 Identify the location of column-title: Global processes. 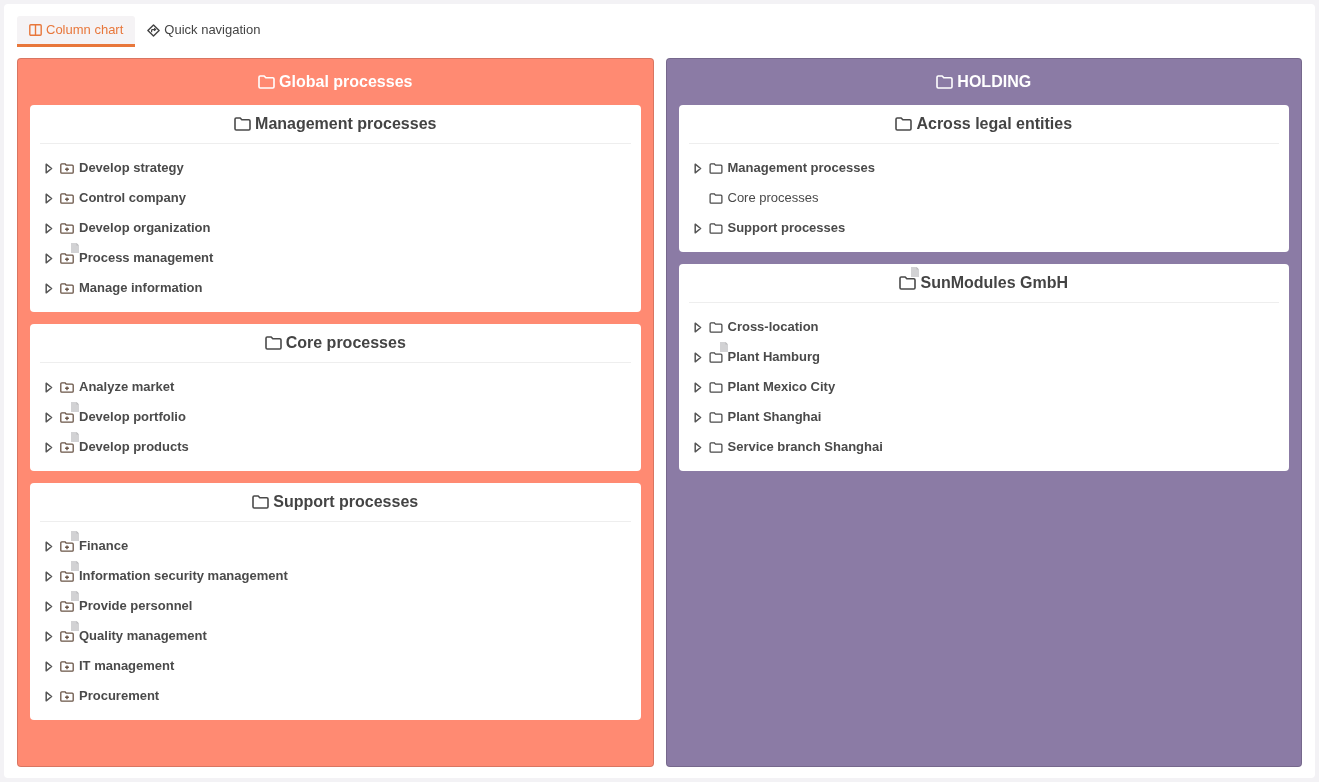
(346, 82).